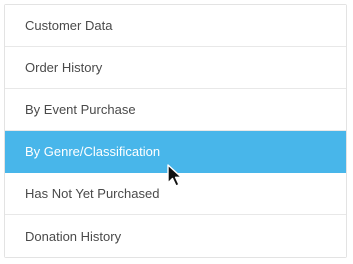  I want to click on menu-item-label: Donation History, so click(73, 236).